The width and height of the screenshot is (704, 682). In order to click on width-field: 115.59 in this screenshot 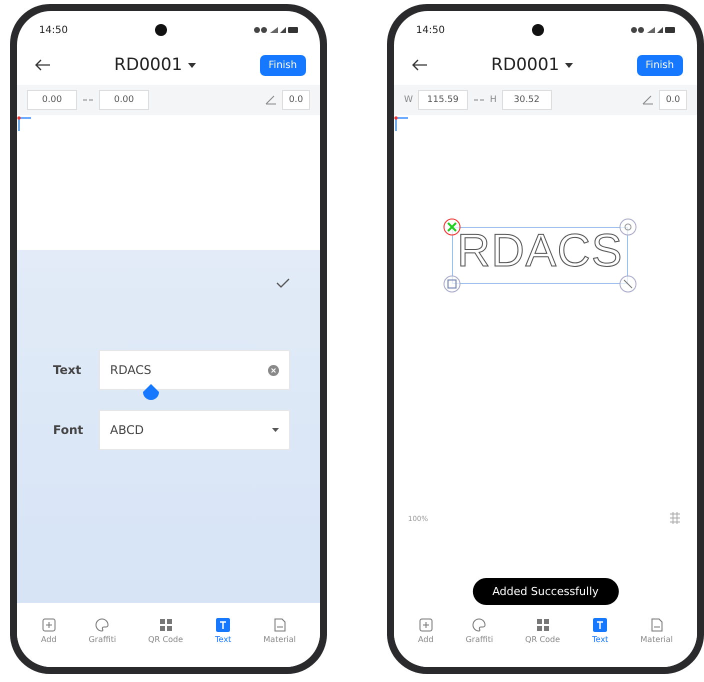, I will do `click(443, 100)`.